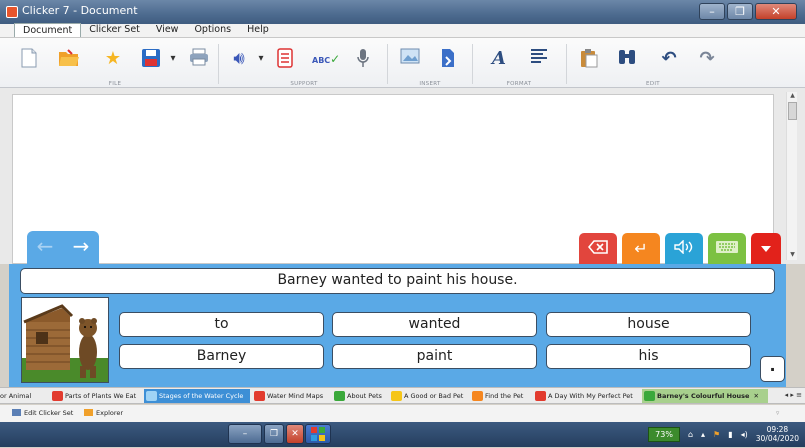  Describe the element at coordinates (648, 356) in the screenshot. I see `word-cell: his` at that location.